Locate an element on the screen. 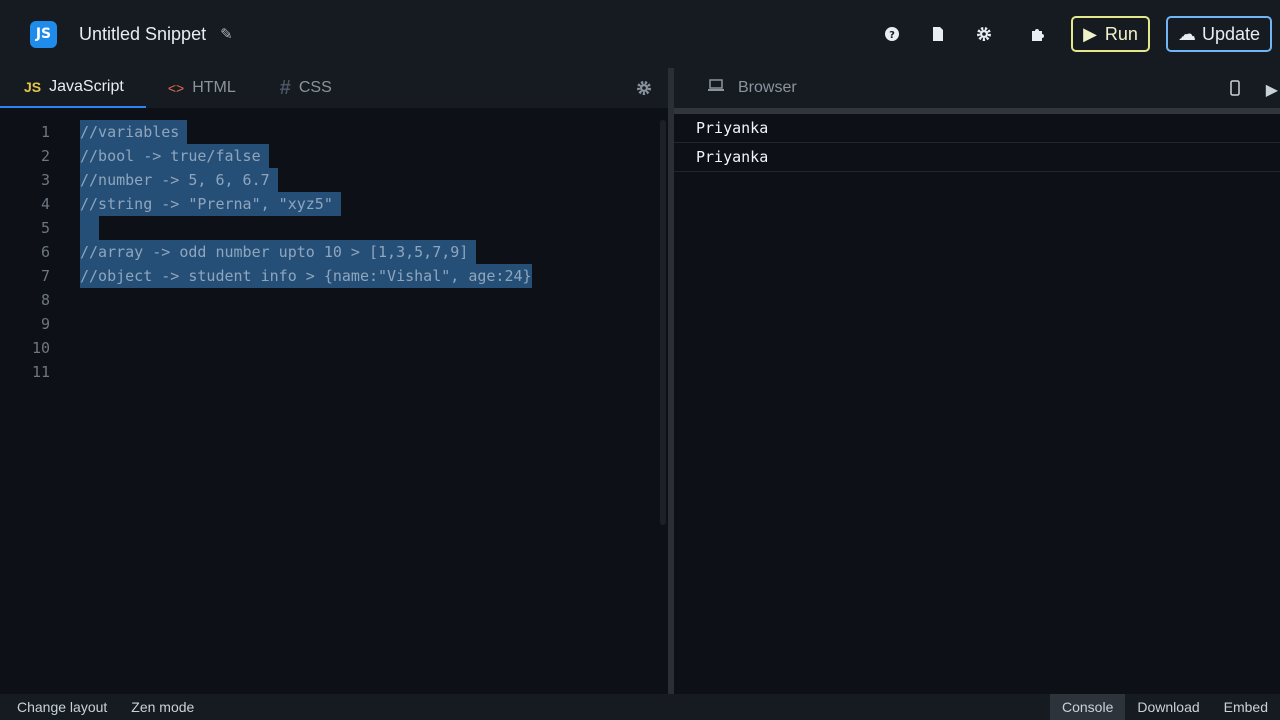 This screenshot has height=720, width=1280. line-number: 9 is located at coordinates (45, 324).